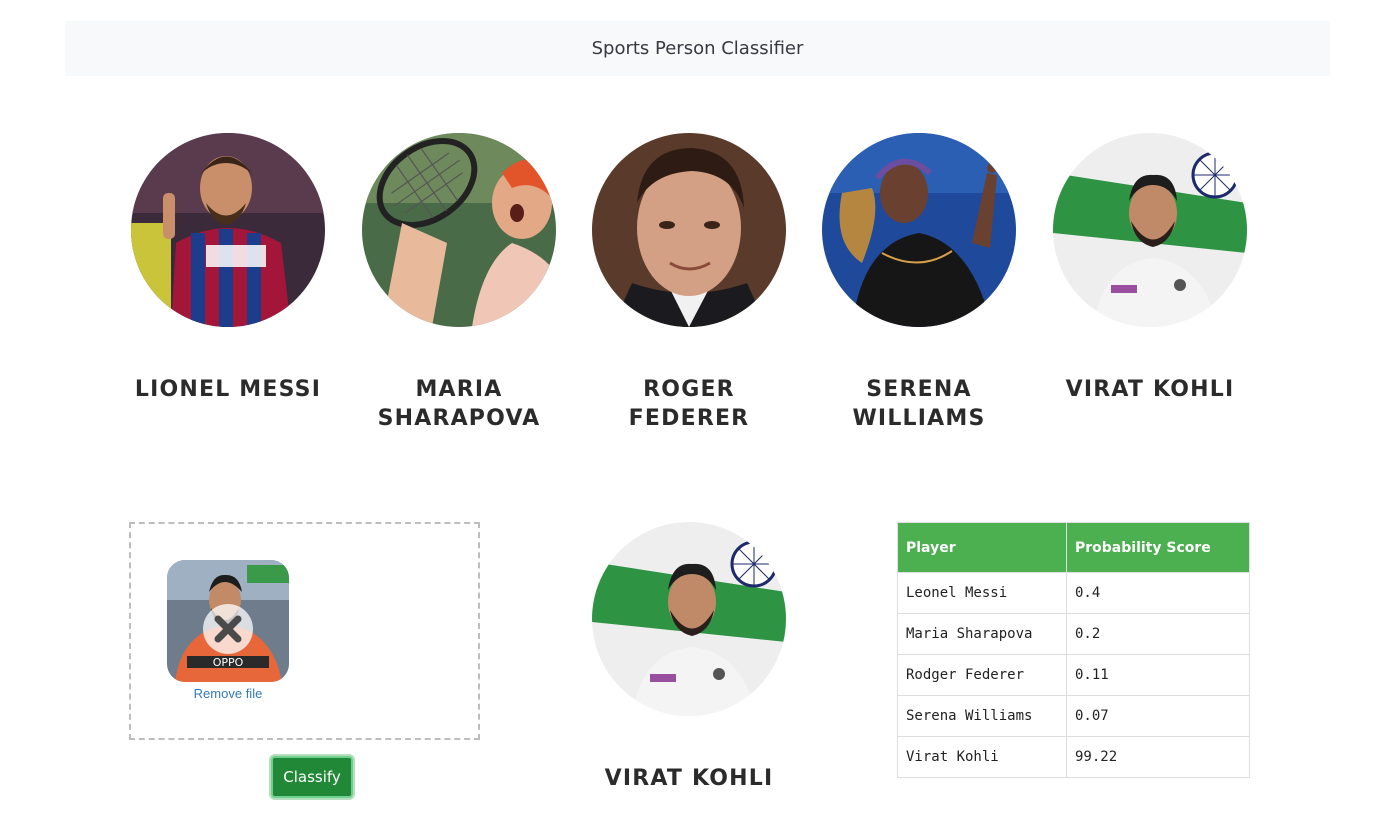  I want to click on table-cell: 0.4, so click(1158, 593).